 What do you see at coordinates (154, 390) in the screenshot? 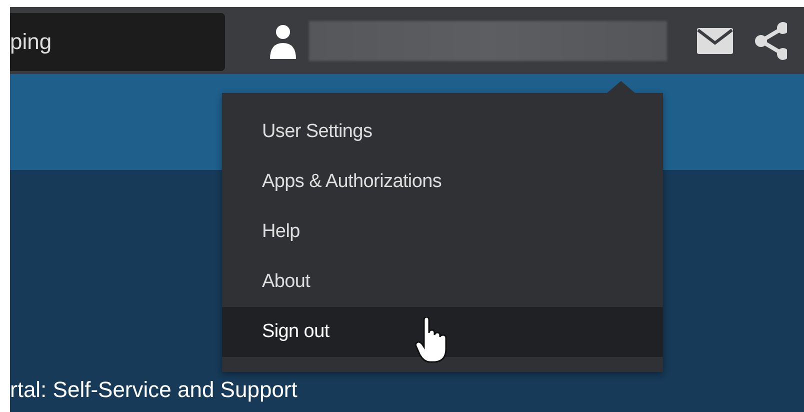
I see `page-title: rtal: Self-Service and Support` at bounding box center [154, 390].